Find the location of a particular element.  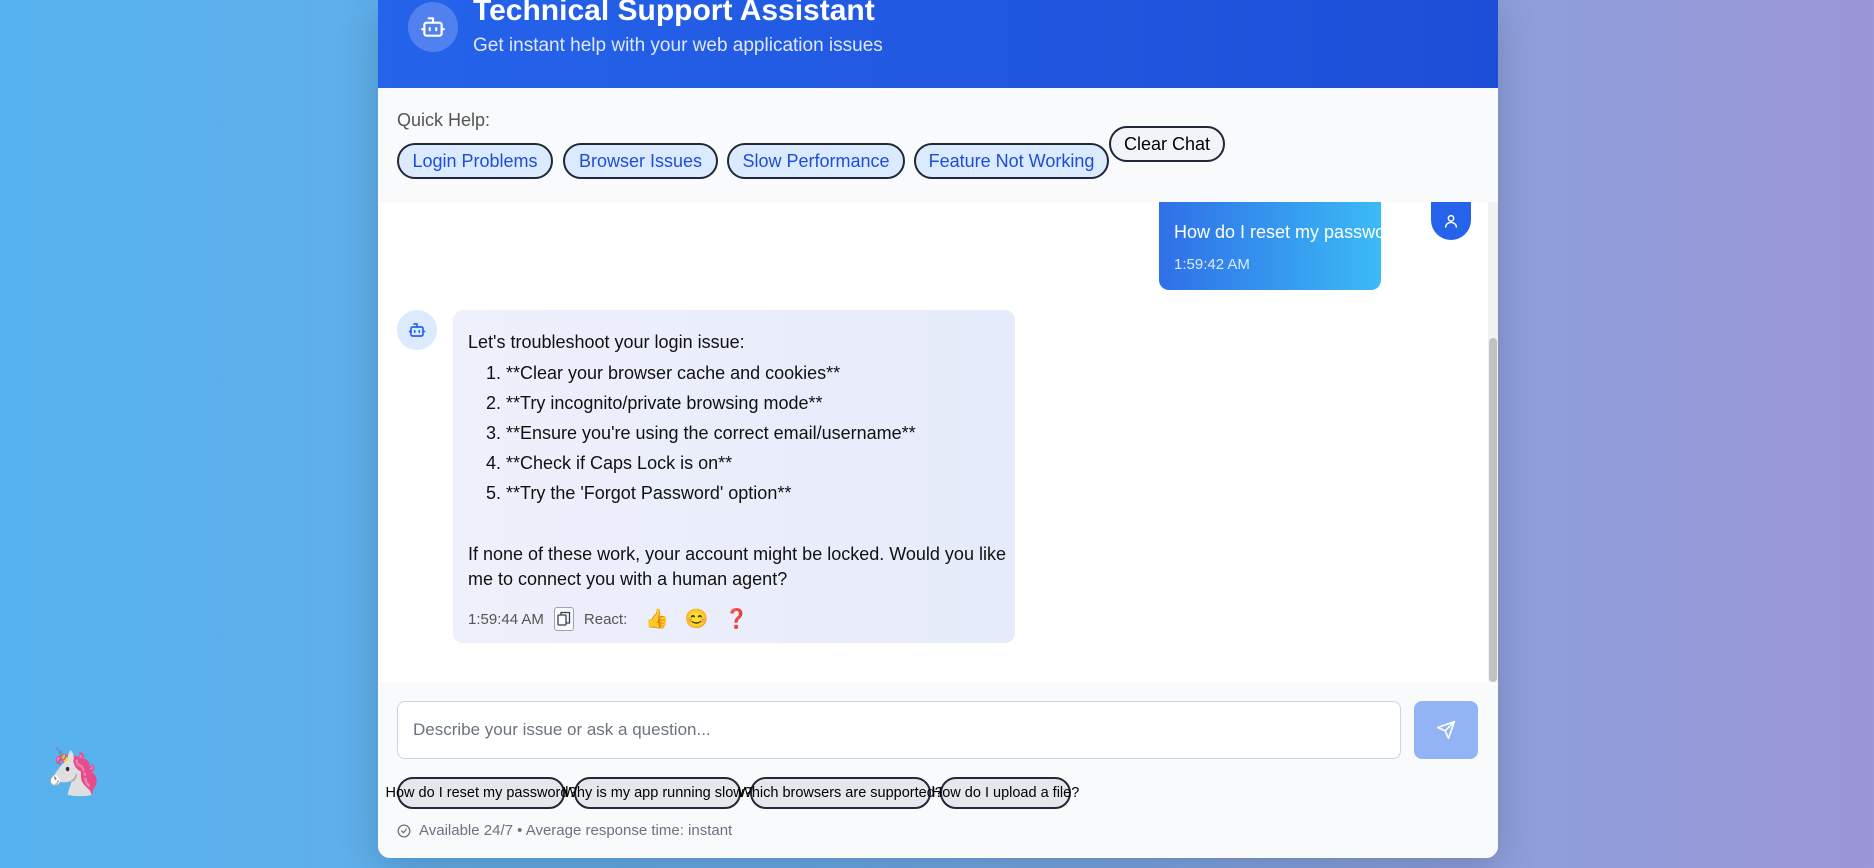

suggestion-upload-file: How do I upload a file? is located at coordinates (1005, 793).